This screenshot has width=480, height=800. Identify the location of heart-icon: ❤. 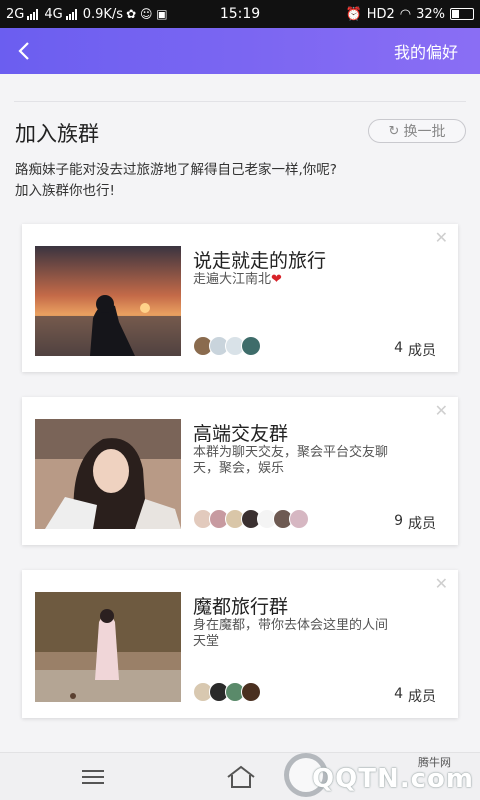
(276, 279).